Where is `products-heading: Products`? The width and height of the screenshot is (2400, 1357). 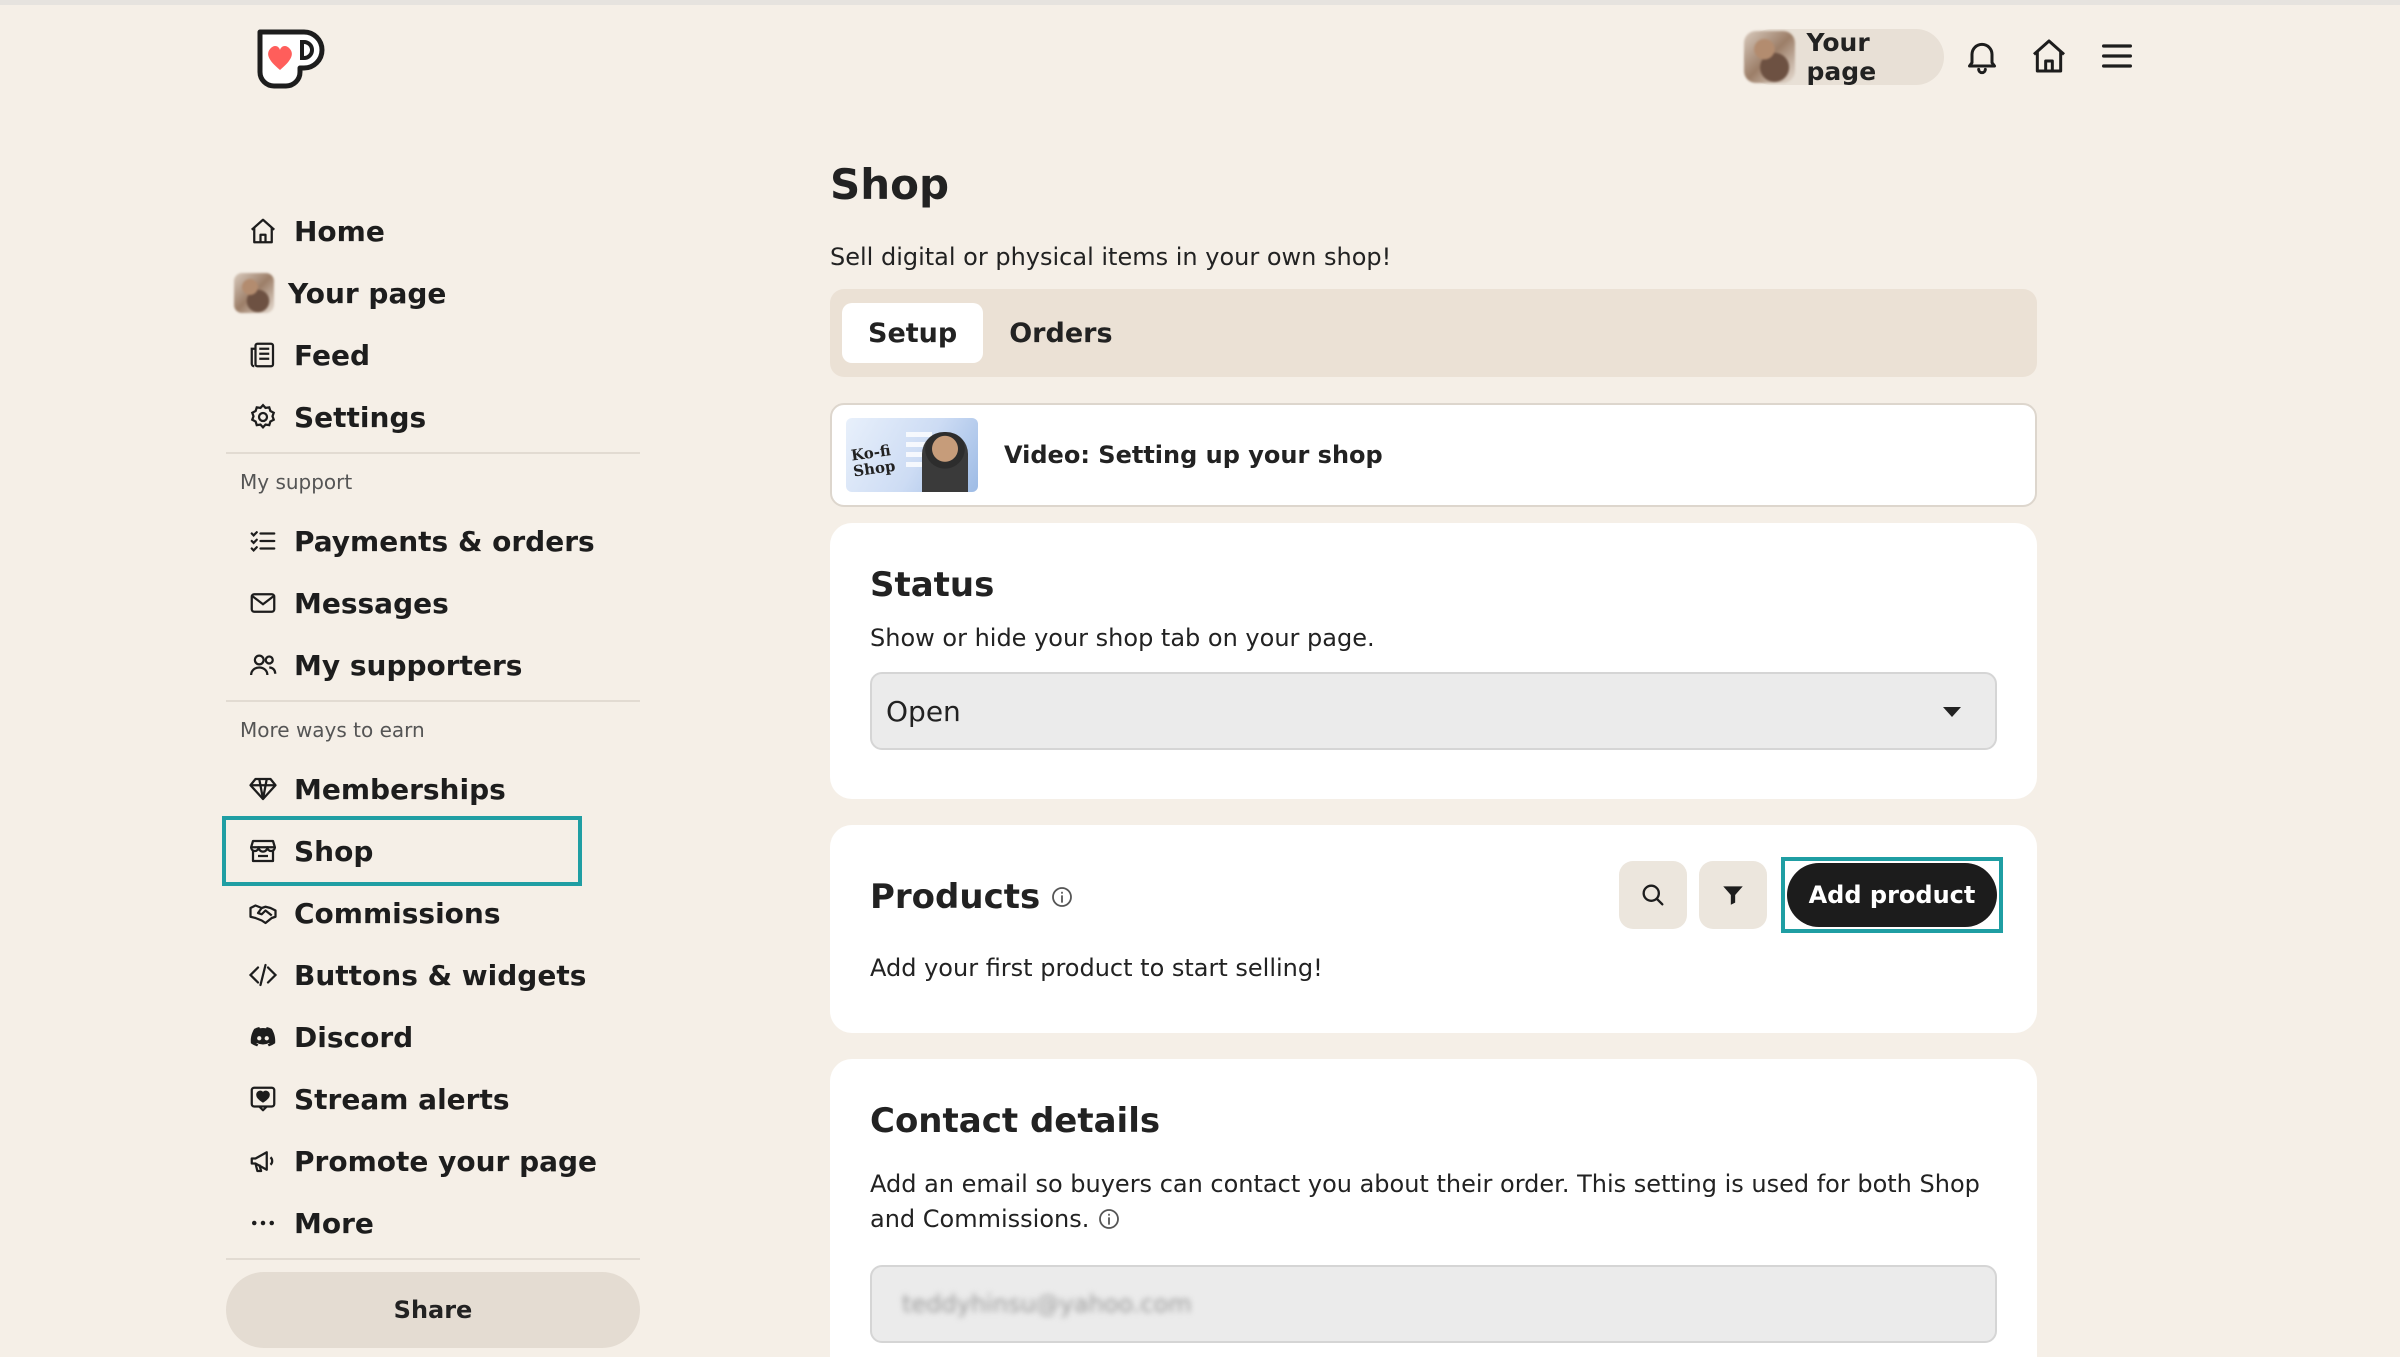
products-heading: Products is located at coordinates (955, 897).